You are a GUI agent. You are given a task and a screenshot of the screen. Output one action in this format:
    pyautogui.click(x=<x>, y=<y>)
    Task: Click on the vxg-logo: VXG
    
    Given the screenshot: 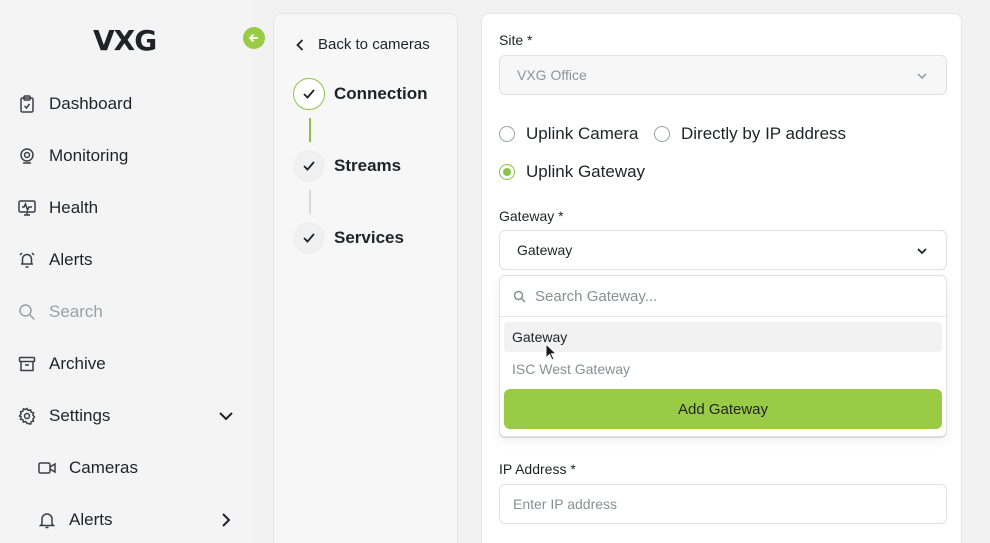 What is the action you would take?
    pyautogui.click(x=125, y=40)
    